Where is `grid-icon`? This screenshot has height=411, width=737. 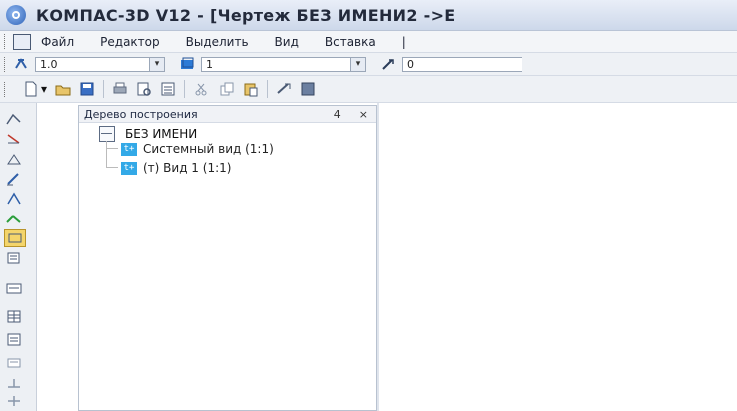
grid-icon is located at coordinates (308, 89).